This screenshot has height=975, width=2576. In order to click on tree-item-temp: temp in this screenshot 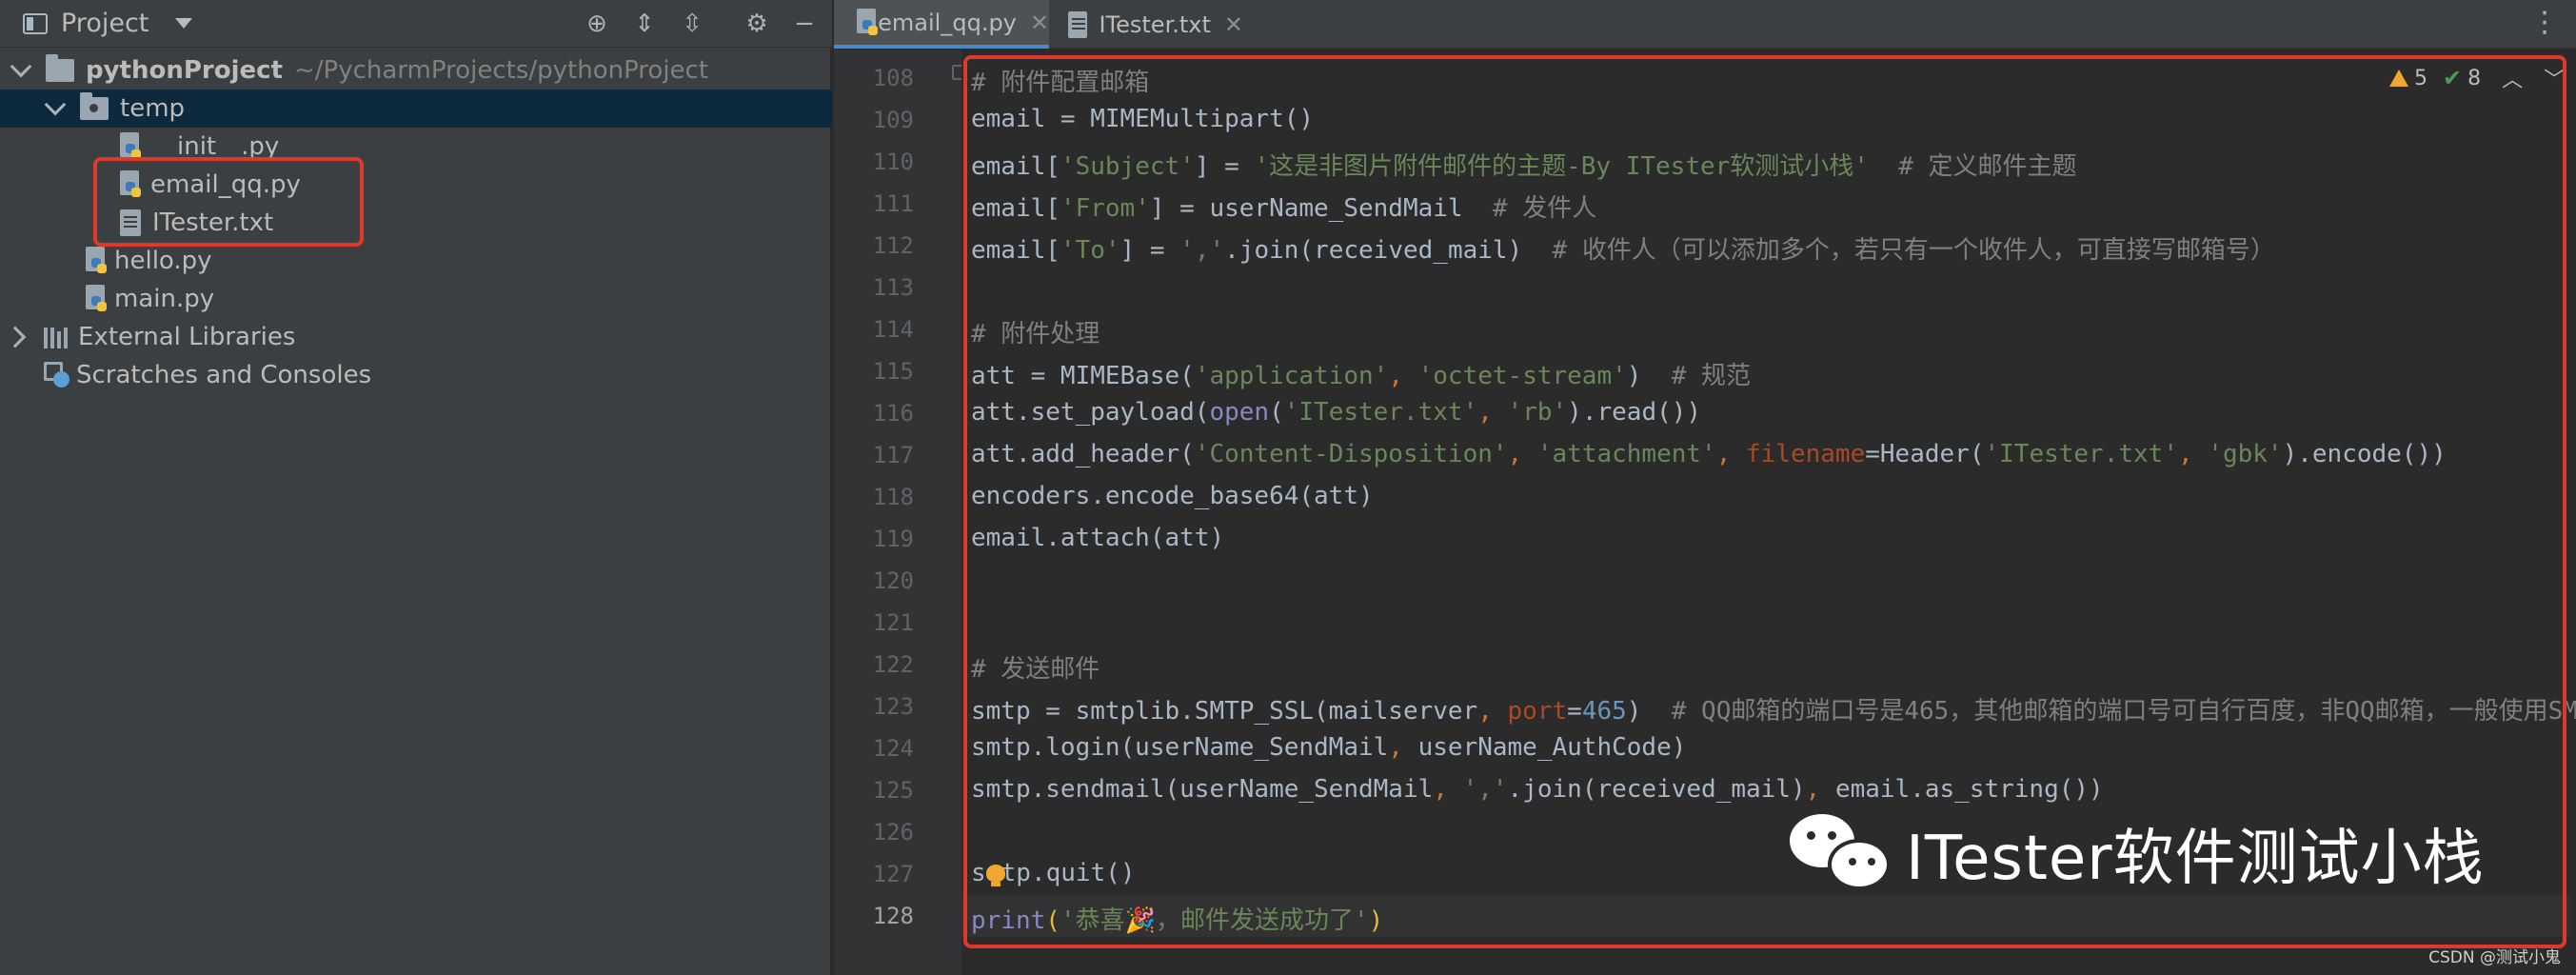, I will do `click(416, 109)`.